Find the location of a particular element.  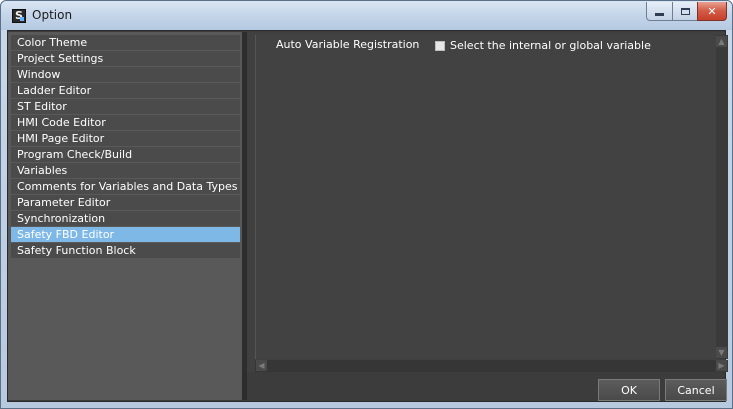

scrollbar-corner: ▶ is located at coordinates (722, 366).